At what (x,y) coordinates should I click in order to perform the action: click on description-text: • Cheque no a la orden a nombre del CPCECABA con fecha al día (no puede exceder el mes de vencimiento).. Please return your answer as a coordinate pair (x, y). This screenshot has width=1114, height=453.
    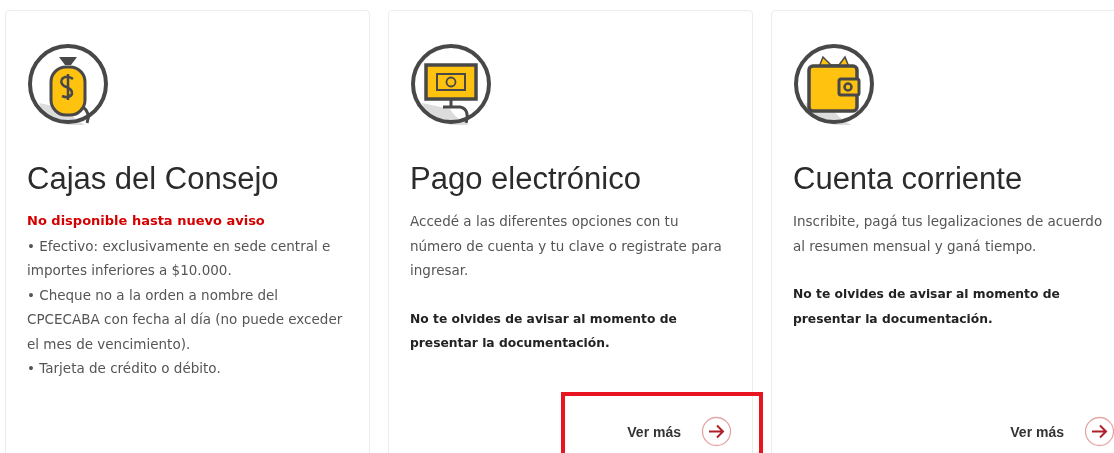
    Looking at the image, I should click on (185, 319).